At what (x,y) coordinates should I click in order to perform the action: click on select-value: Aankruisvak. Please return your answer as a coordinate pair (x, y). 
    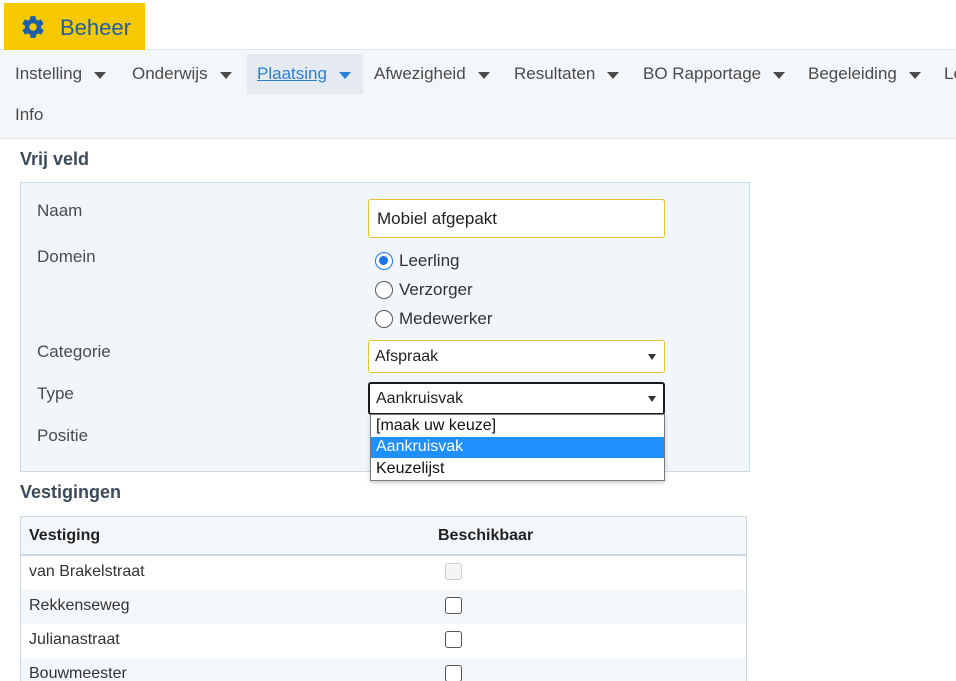
    Looking at the image, I should click on (420, 398).